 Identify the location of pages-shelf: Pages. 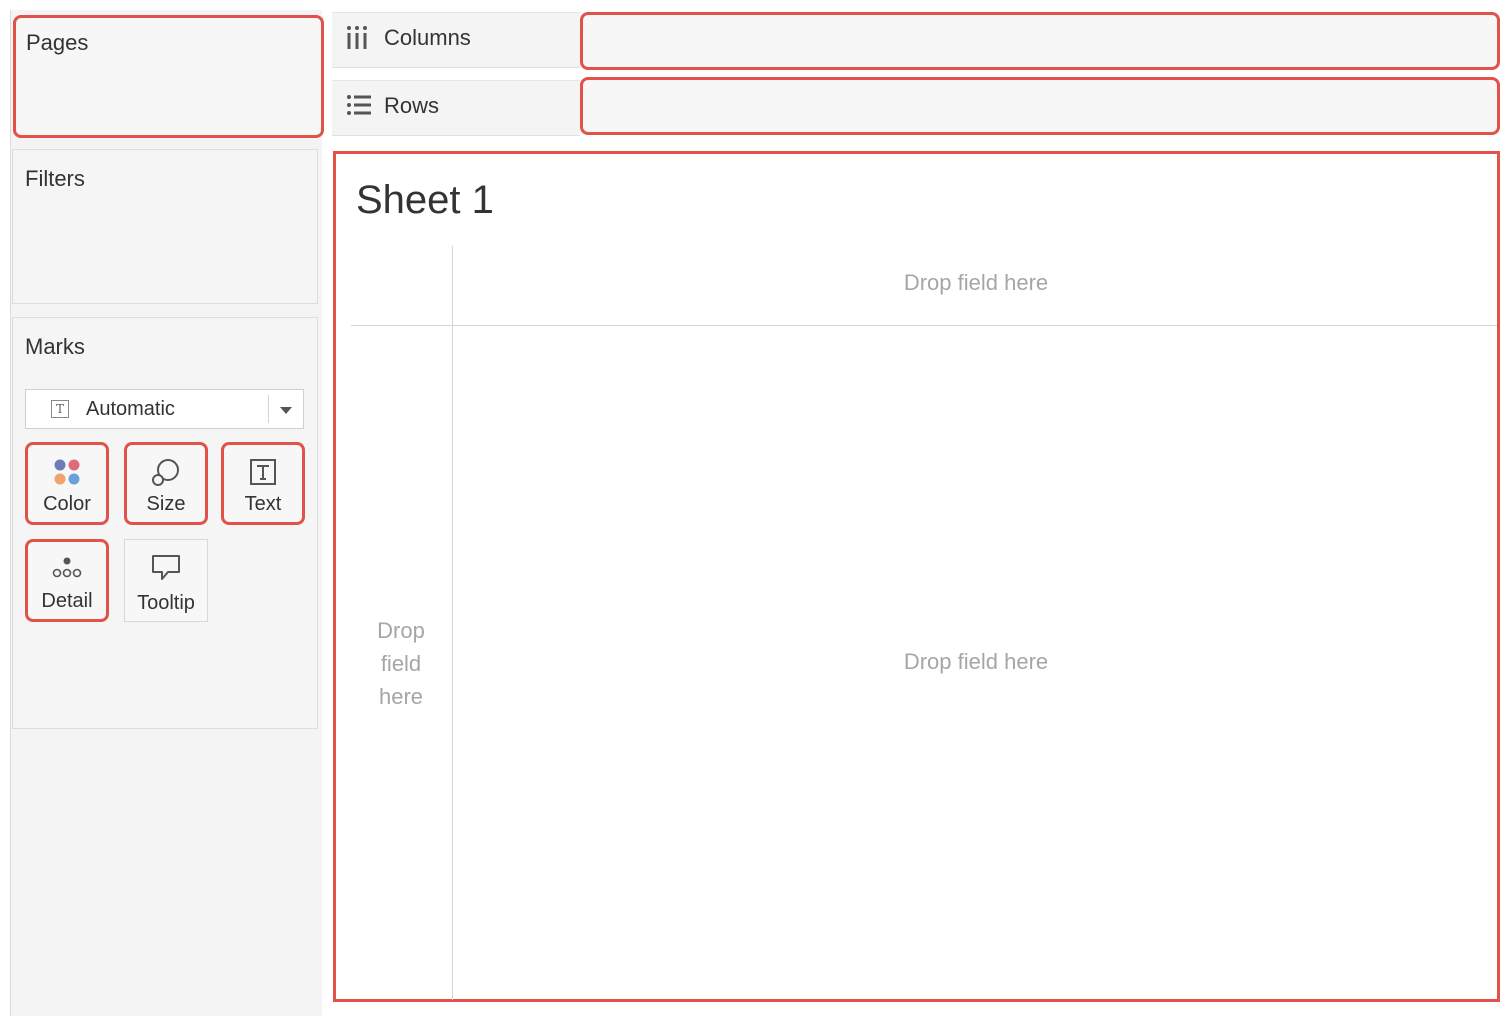
(168, 76).